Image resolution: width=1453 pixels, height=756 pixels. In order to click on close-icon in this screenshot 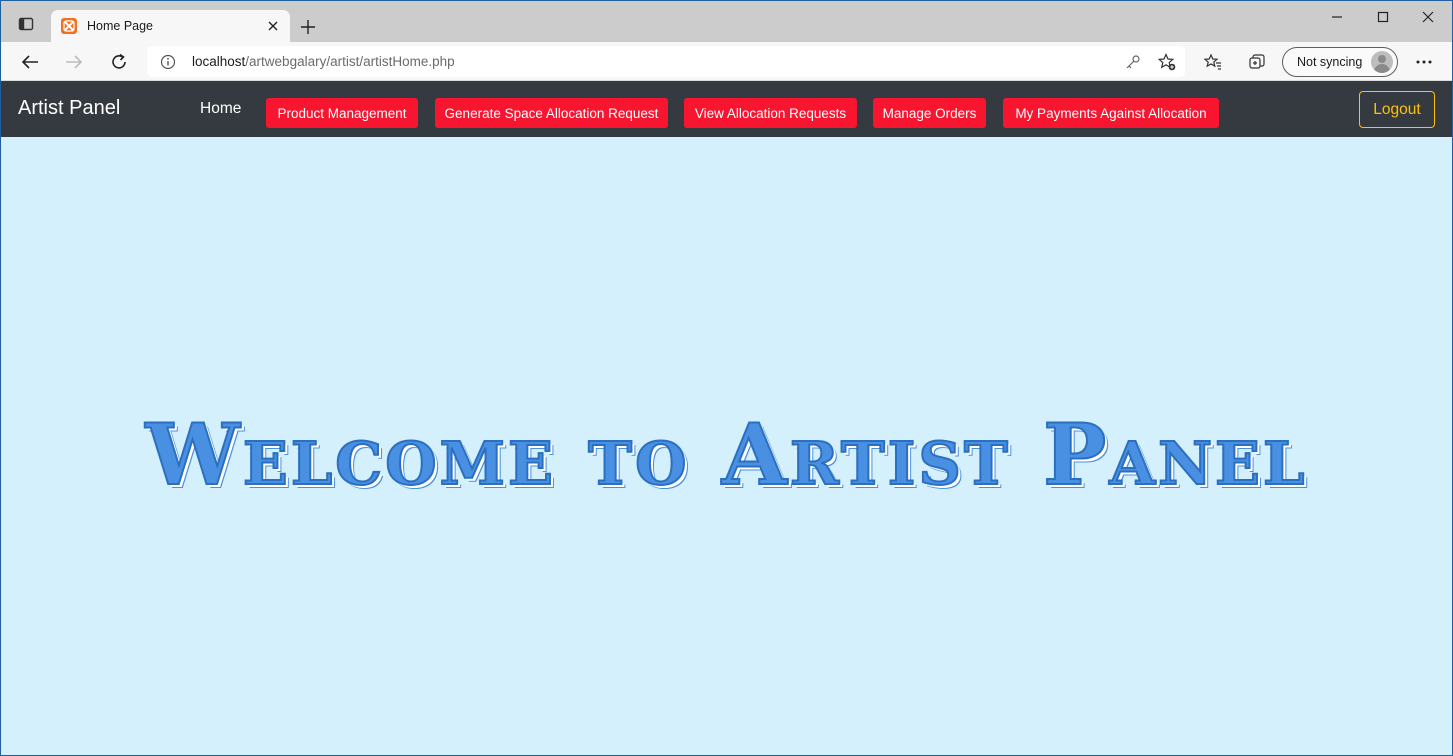, I will do `click(273, 26)`.